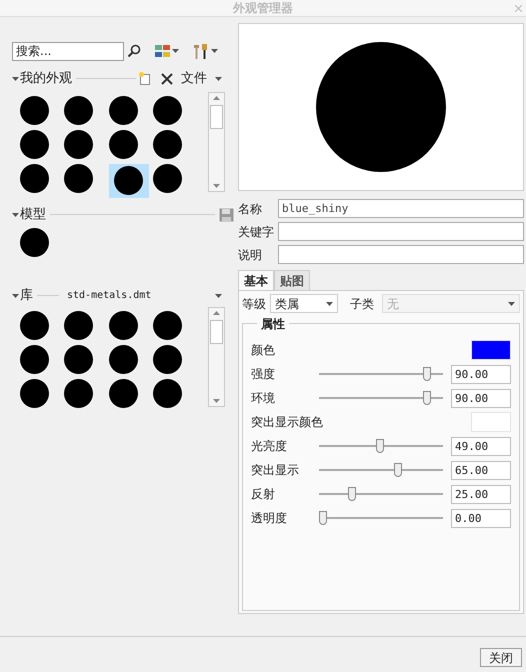  What do you see at coordinates (362, 304) in the screenshot?
I see `subclass-label: 子类` at bounding box center [362, 304].